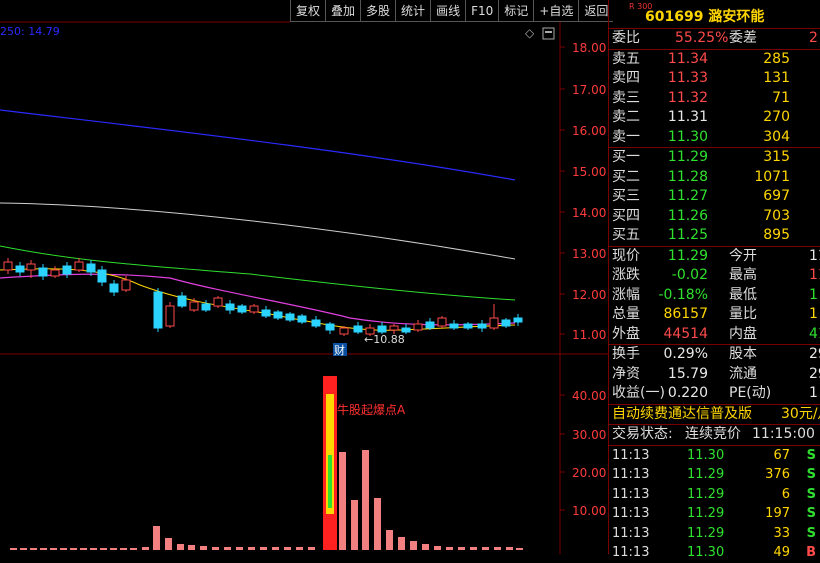  I want to click on volume-tick-label: 20.00, so click(589, 473).